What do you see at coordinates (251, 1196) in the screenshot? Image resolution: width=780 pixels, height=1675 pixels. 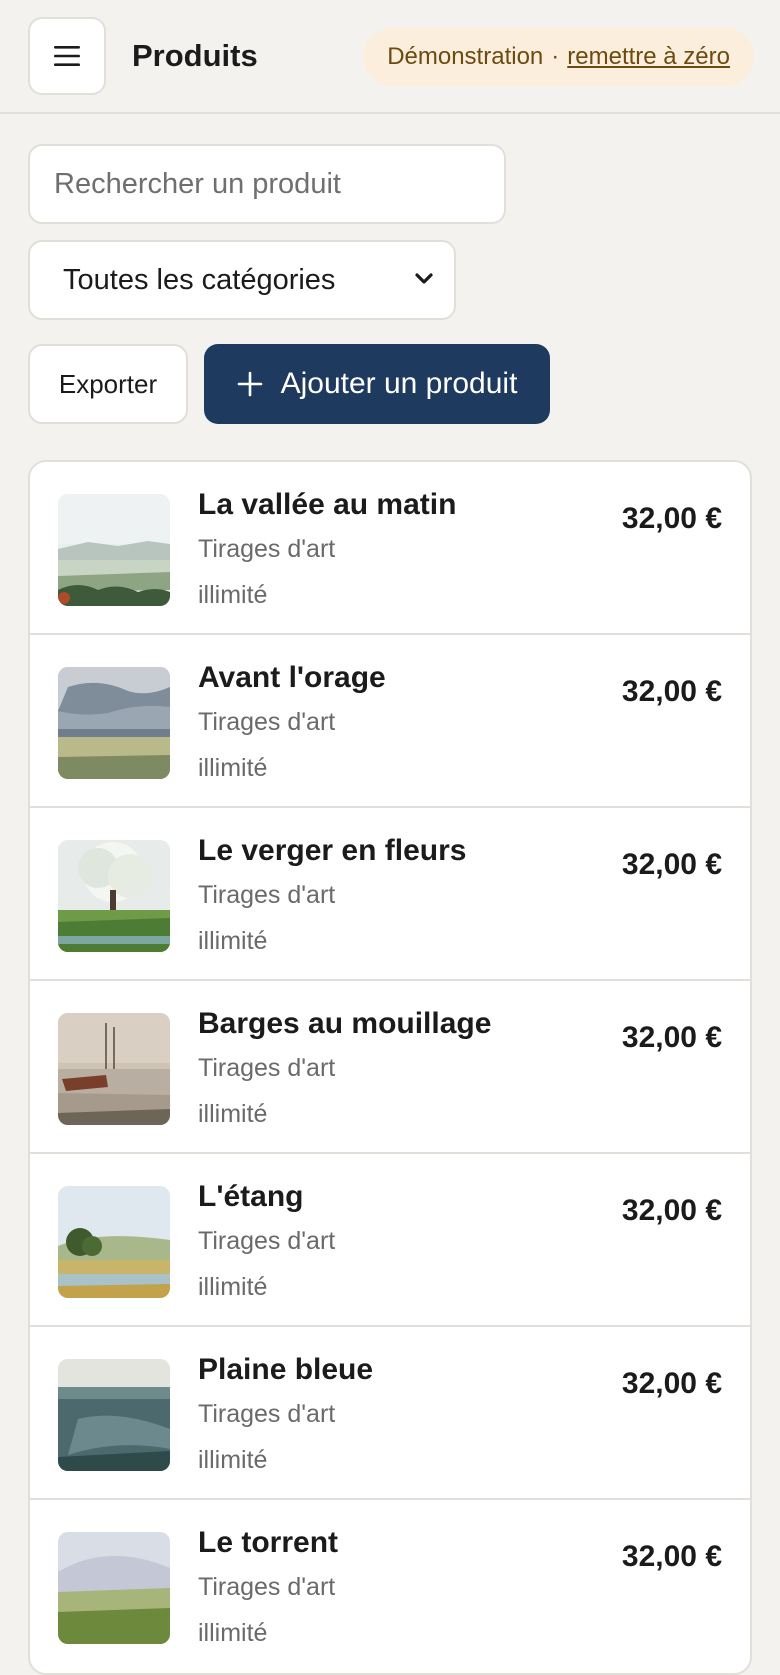 I see `product-name: L'étang` at bounding box center [251, 1196].